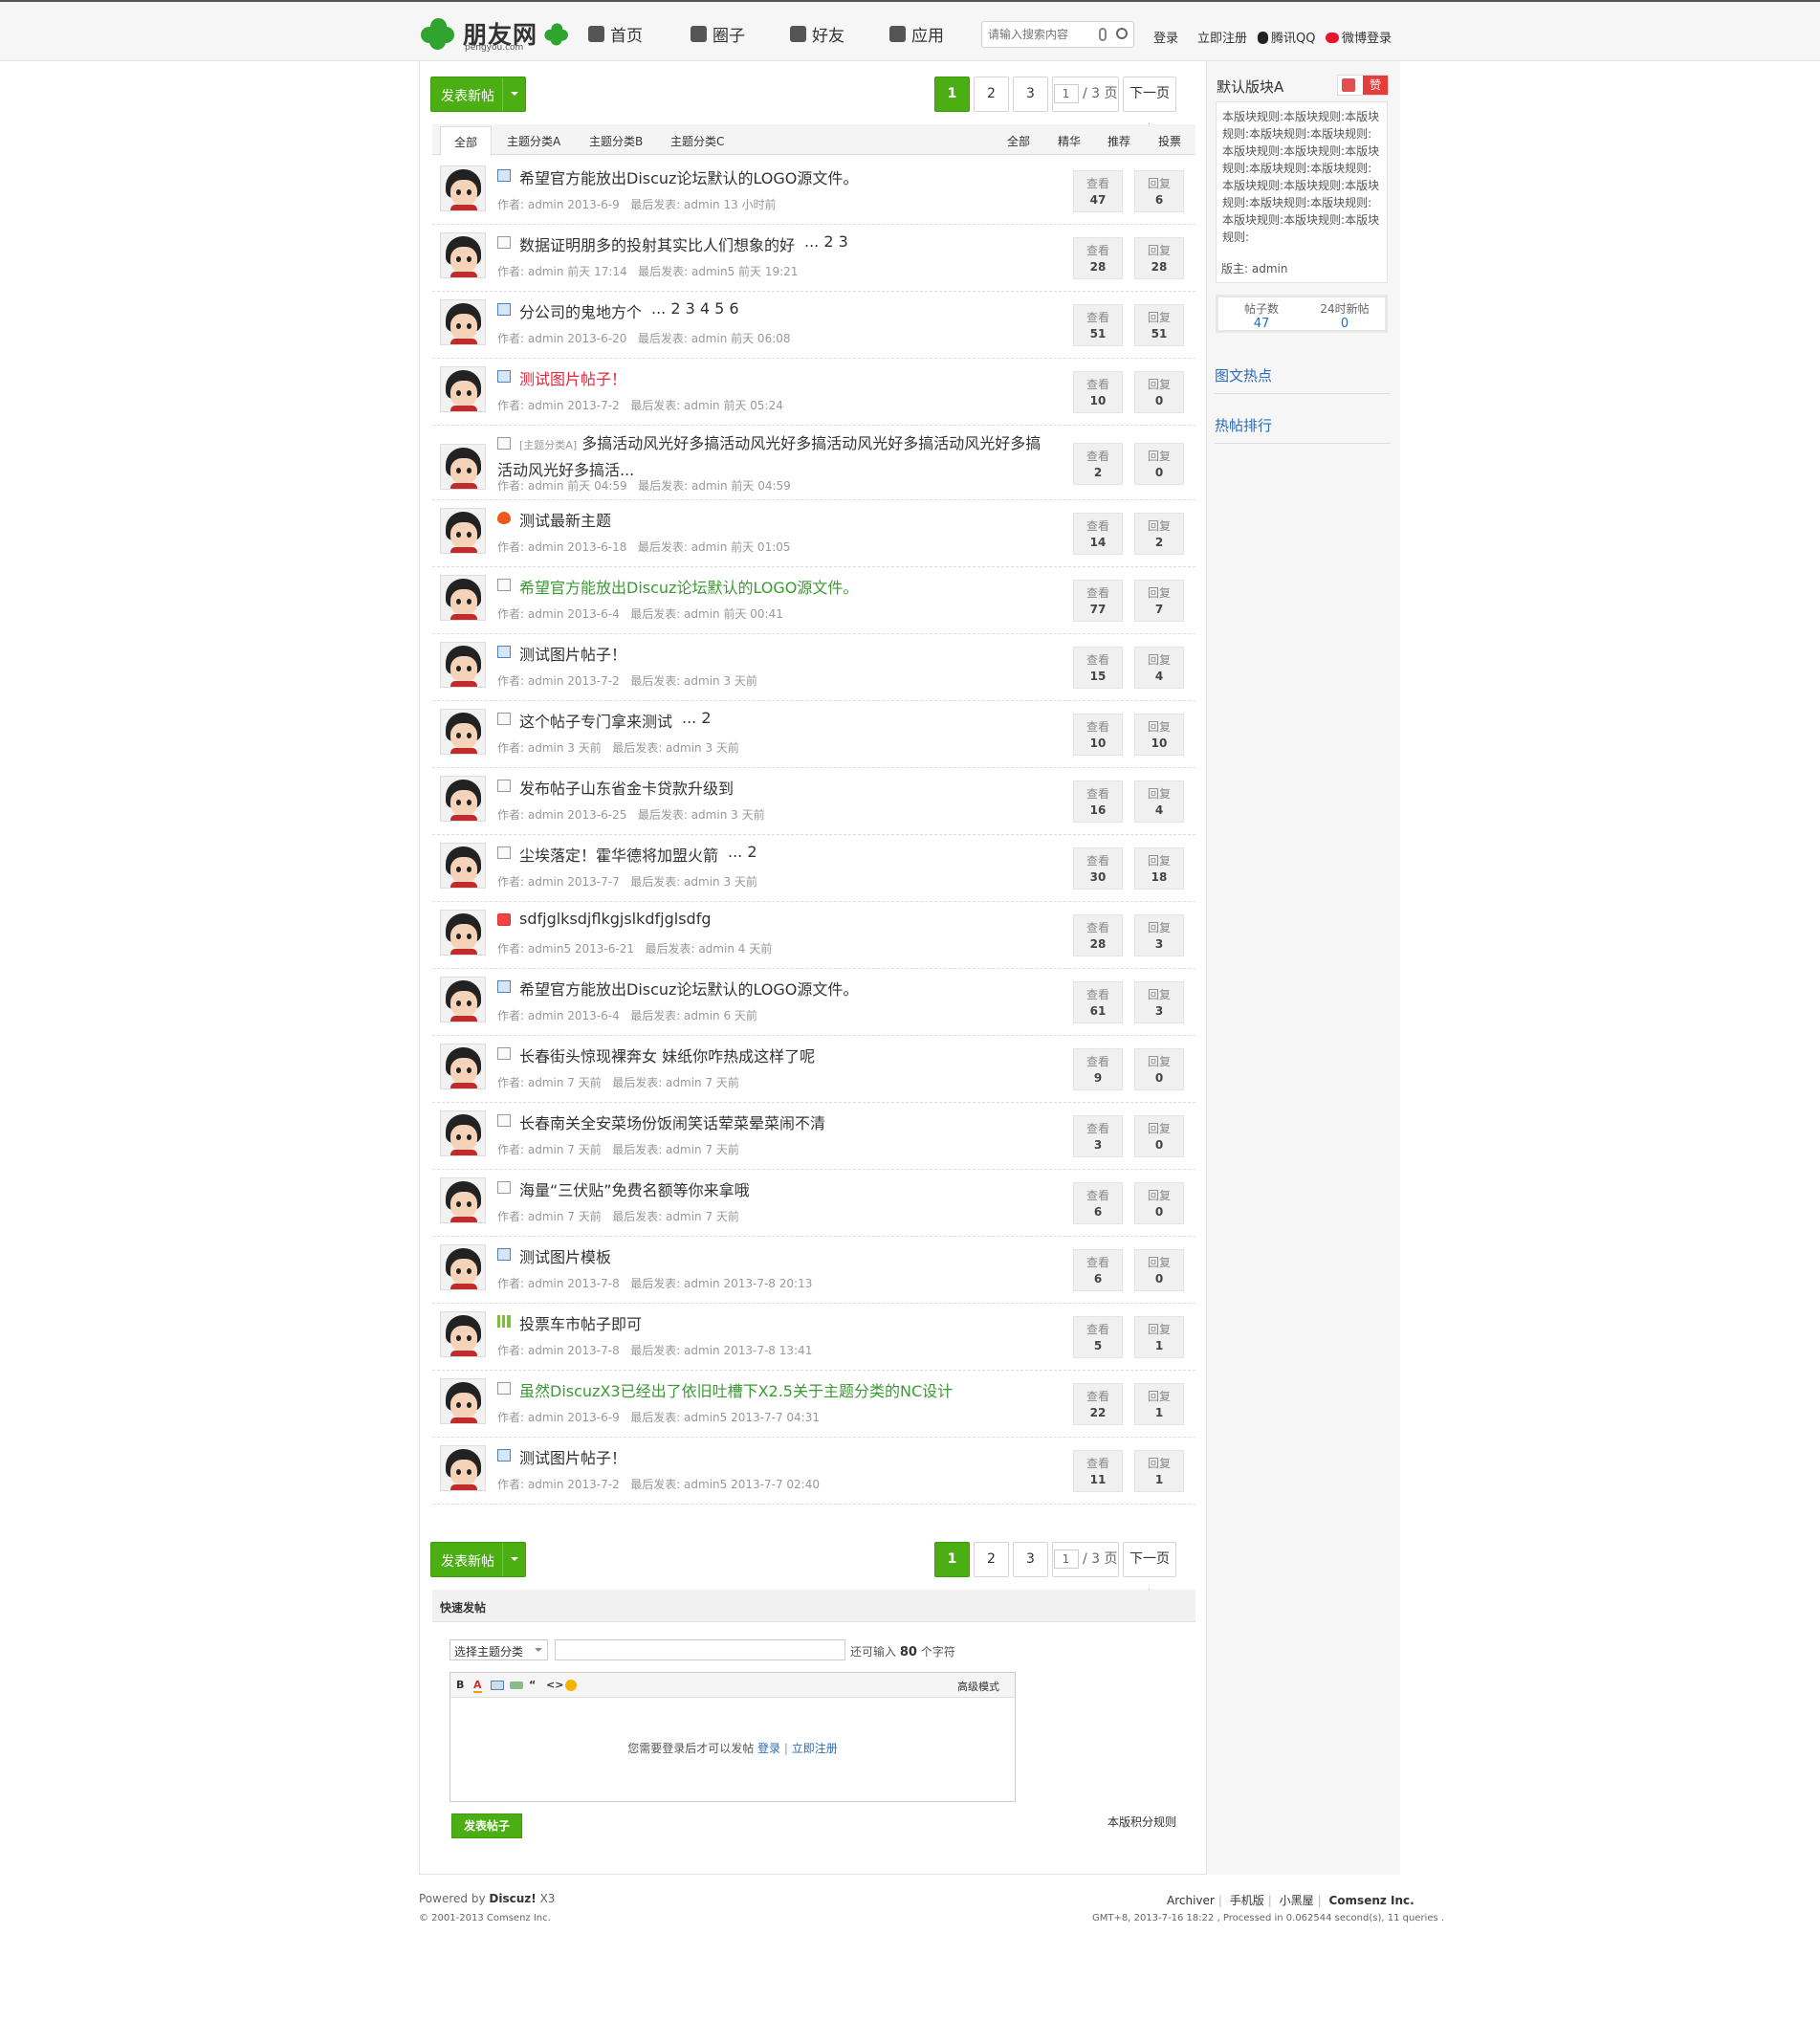  Describe the element at coordinates (733, 1737) in the screenshot. I see `post-editor: B A “ <> 高级模式 您需要登录后才可以发帖 登录 | 立即注册` at that location.